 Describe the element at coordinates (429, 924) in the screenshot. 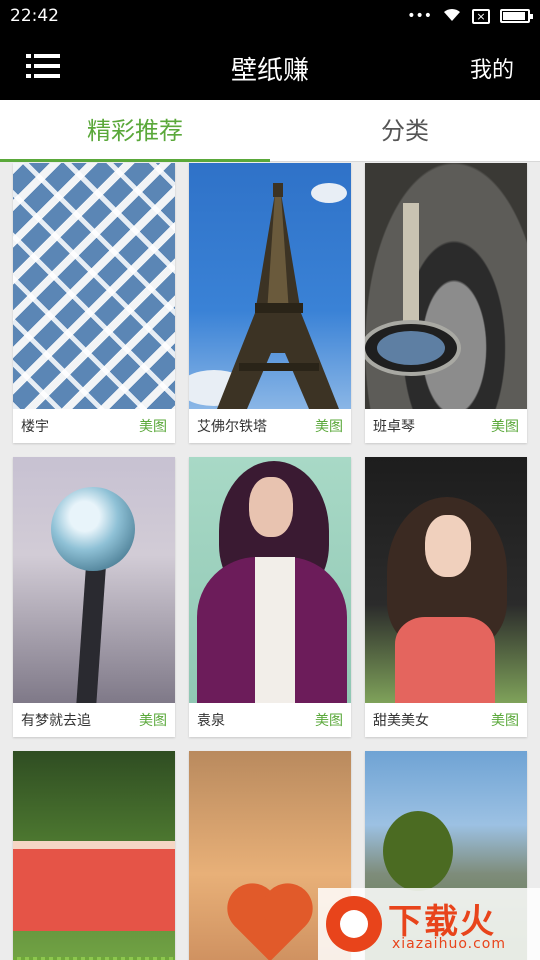

I see `watermark: 下载火 xiazaihuo.com` at that location.